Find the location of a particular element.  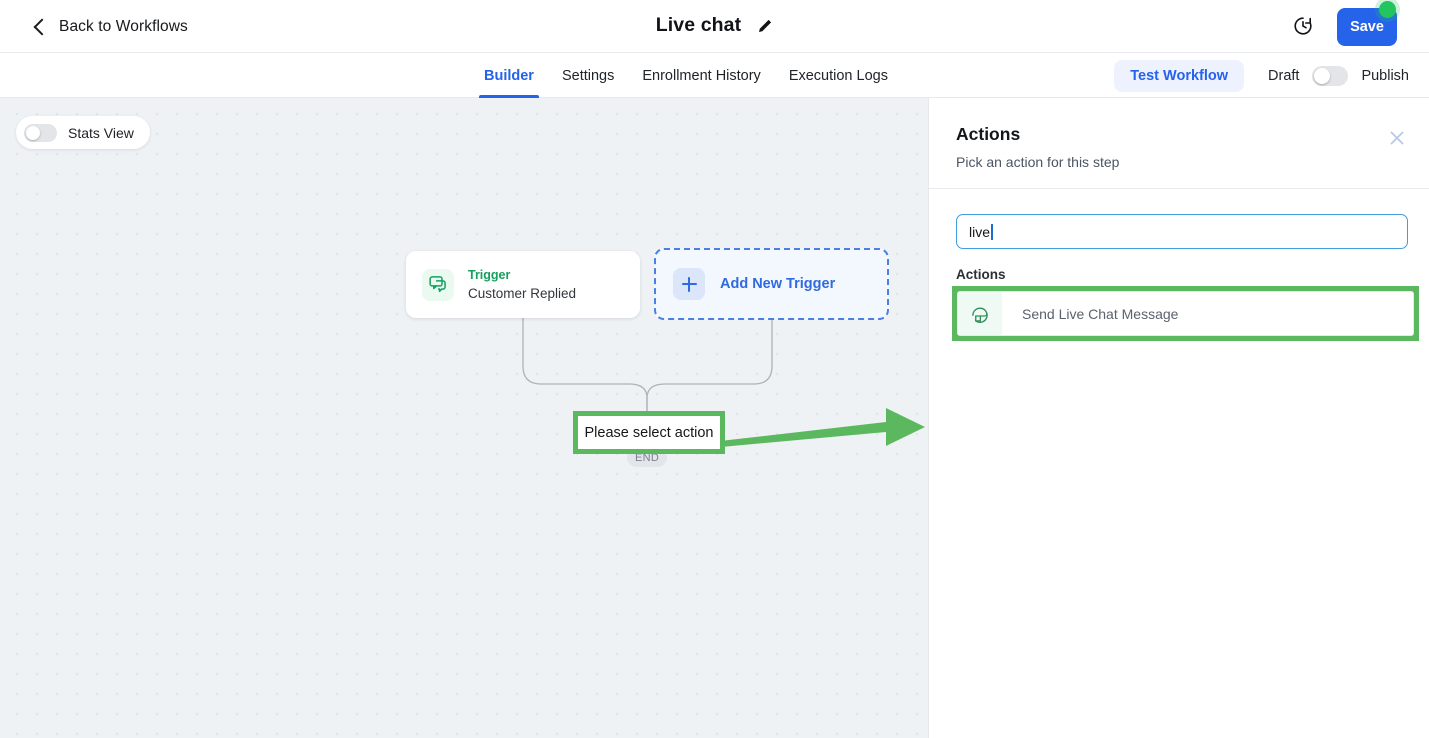

test-workflow-button: Test Workflow is located at coordinates (1179, 75).